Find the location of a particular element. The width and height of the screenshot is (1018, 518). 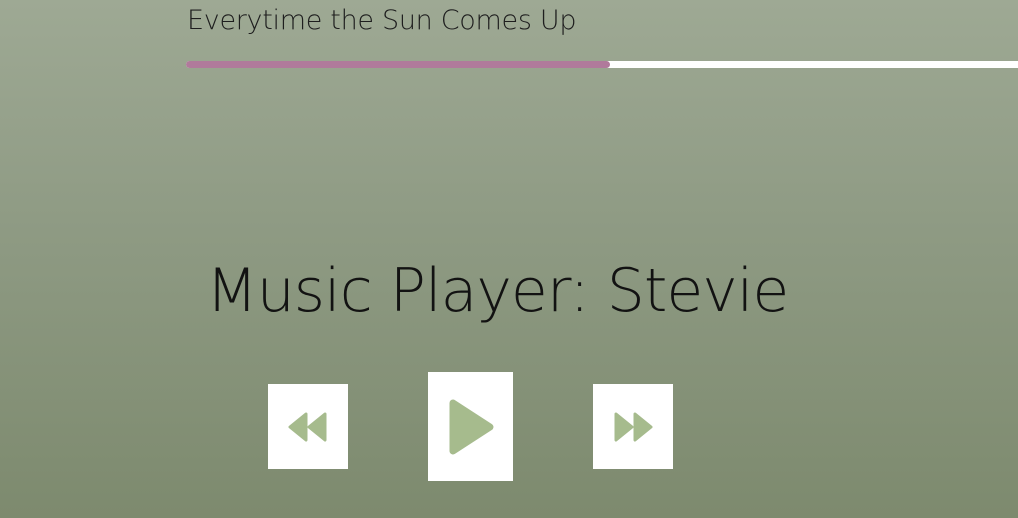

next-track-button is located at coordinates (633, 426).